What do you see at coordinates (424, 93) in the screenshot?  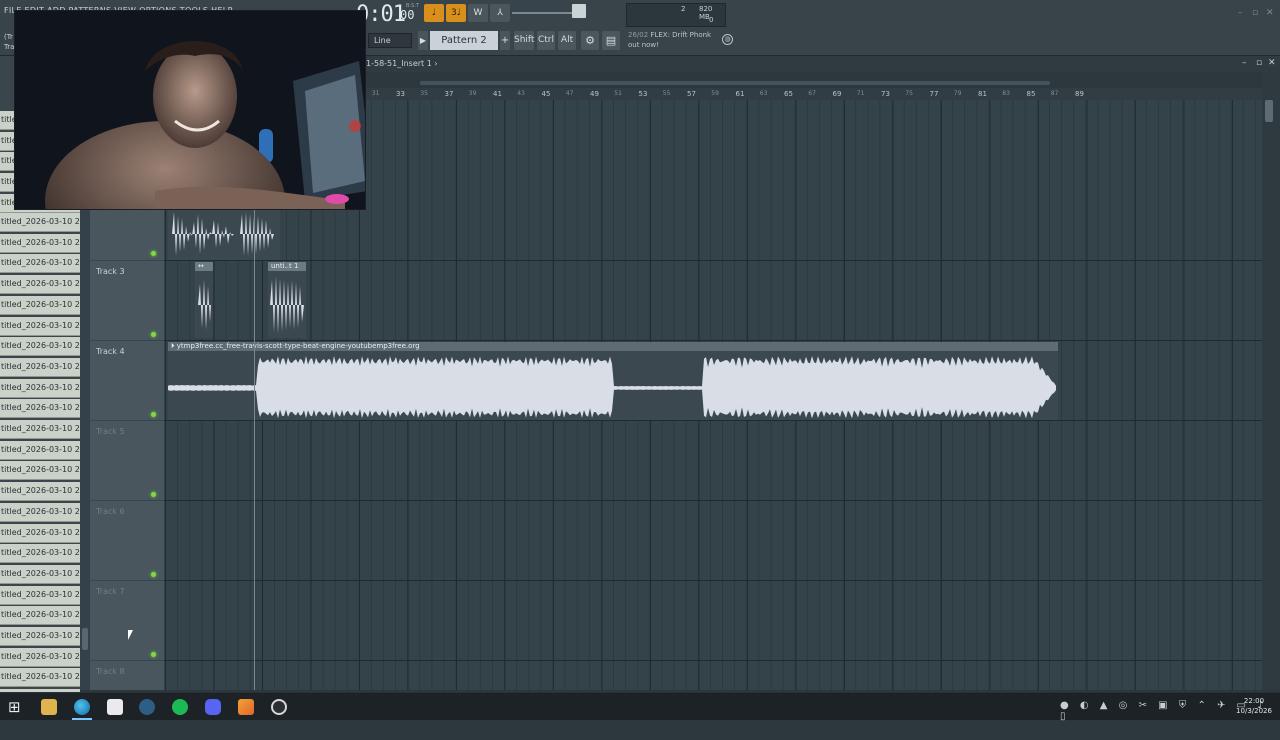 I see `bar-number: 35` at bounding box center [424, 93].